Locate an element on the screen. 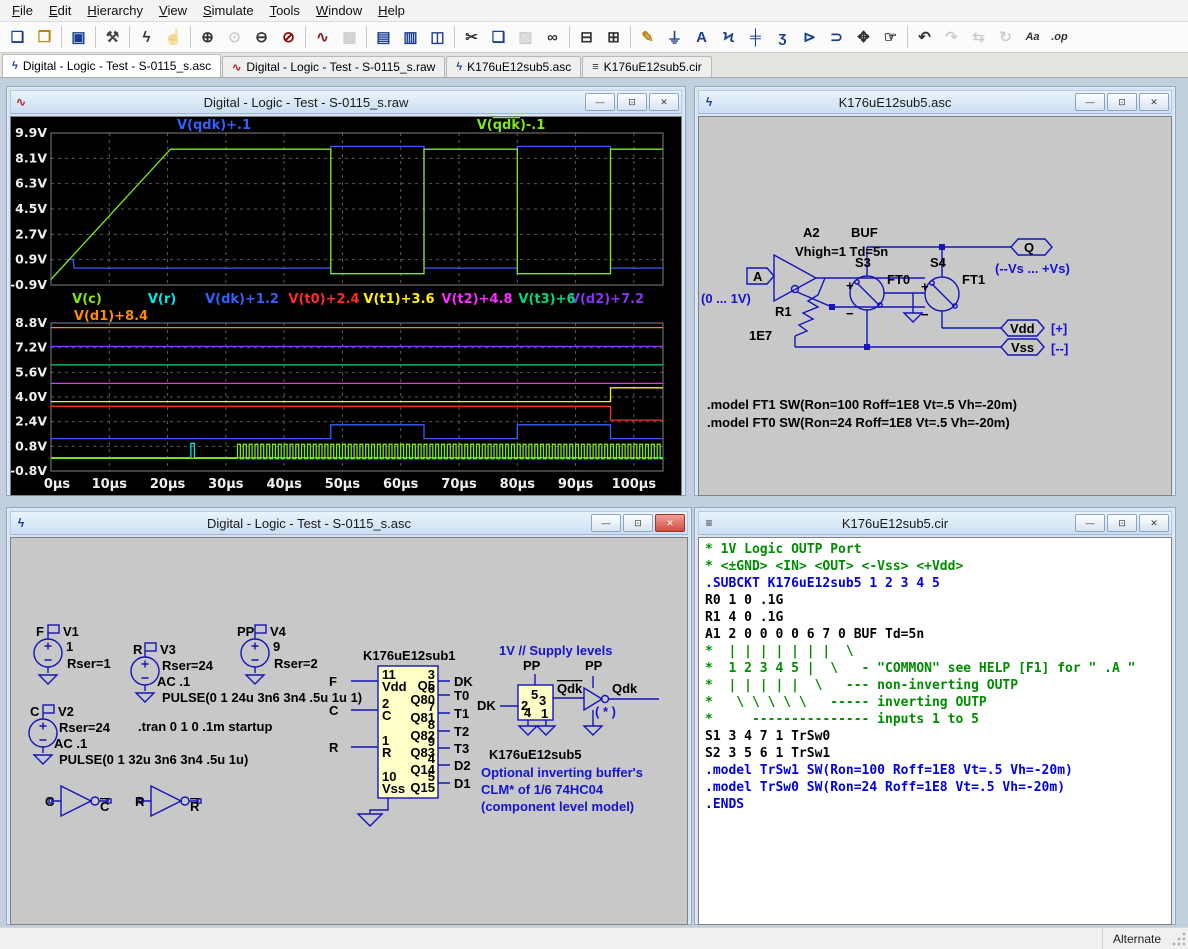 Image resolution: width=1188 pixels, height=949 pixels. draw-wire-icon: ✎ is located at coordinates (647, 37).